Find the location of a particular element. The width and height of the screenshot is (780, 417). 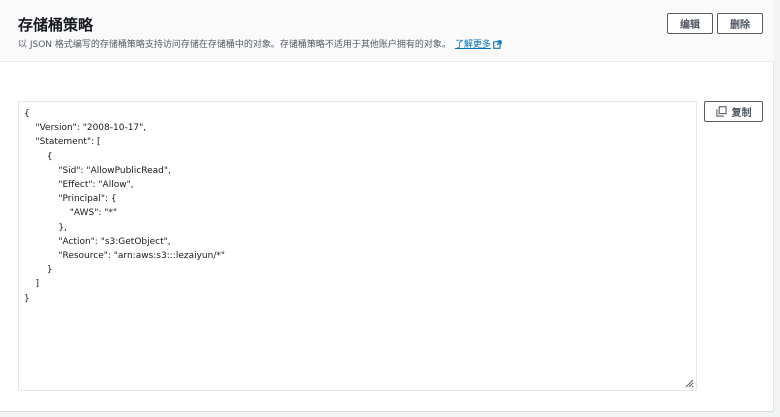

edit-button-label: 编辑 is located at coordinates (690, 25).